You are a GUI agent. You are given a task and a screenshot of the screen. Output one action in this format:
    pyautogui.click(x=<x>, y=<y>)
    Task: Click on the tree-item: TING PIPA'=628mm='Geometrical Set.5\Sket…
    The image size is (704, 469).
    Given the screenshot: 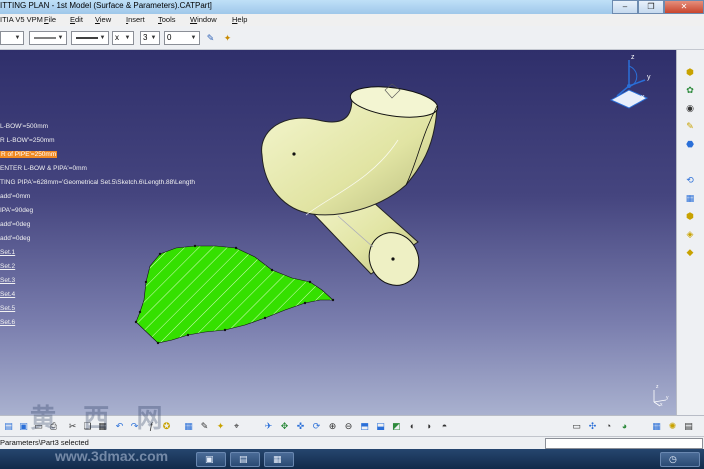 What is the action you would take?
    pyautogui.click(x=97, y=182)
    